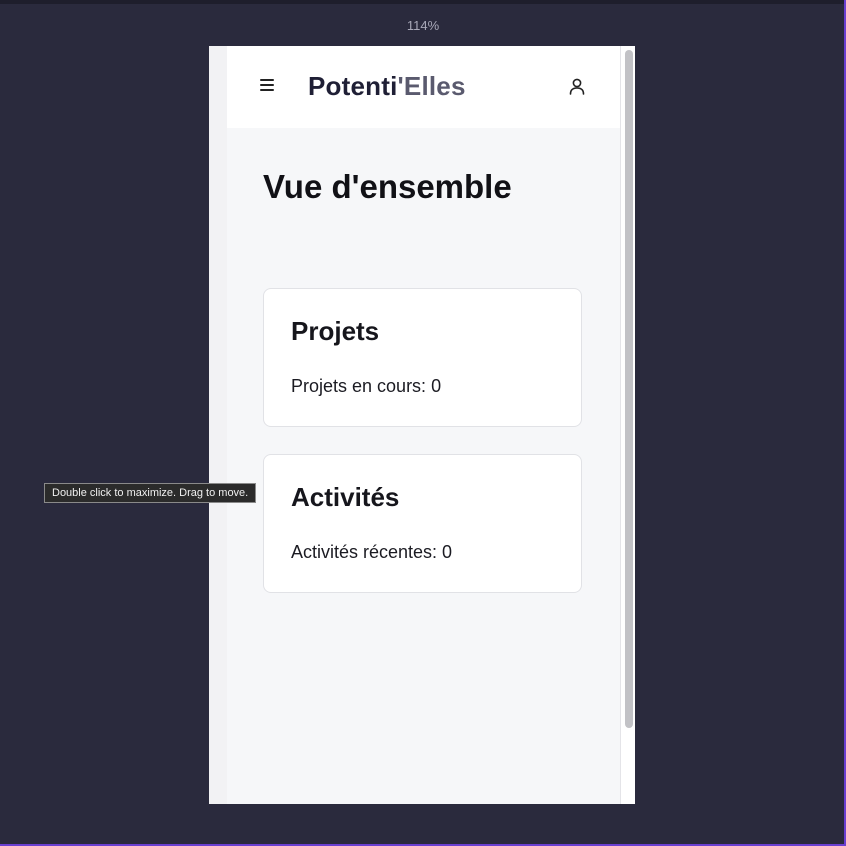 This screenshot has width=846, height=846. Describe the element at coordinates (268, 86) in the screenshot. I see `hamburger-menu-icon` at that location.